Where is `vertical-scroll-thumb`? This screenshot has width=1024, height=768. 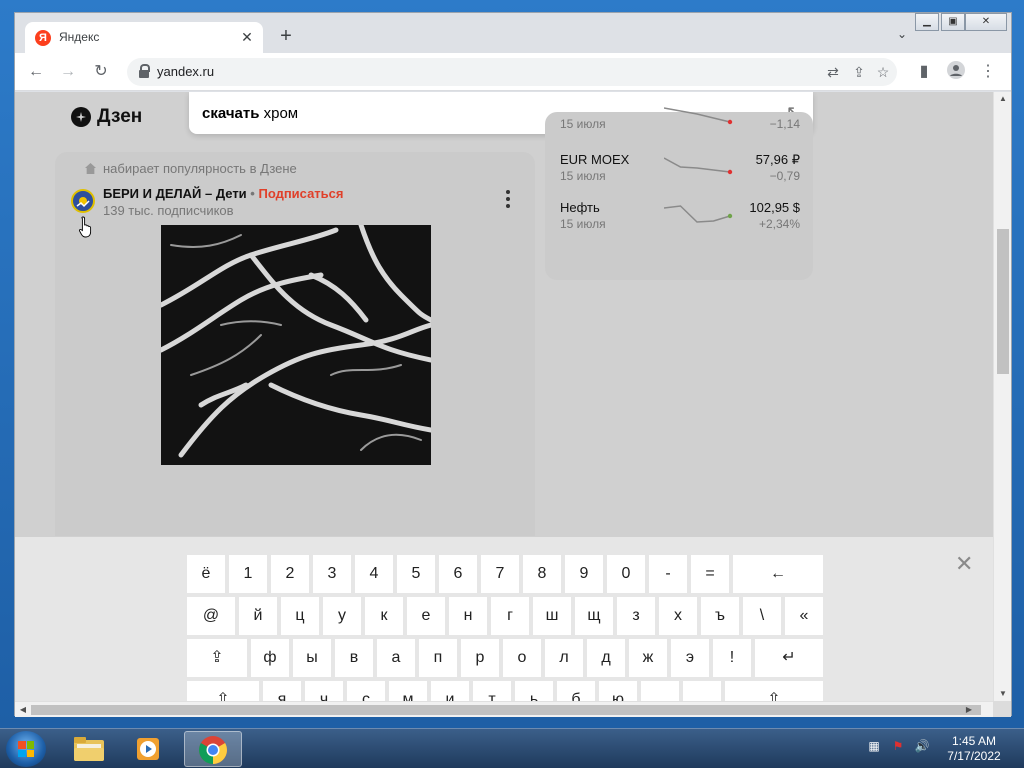 vertical-scroll-thumb is located at coordinates (1003, 301).